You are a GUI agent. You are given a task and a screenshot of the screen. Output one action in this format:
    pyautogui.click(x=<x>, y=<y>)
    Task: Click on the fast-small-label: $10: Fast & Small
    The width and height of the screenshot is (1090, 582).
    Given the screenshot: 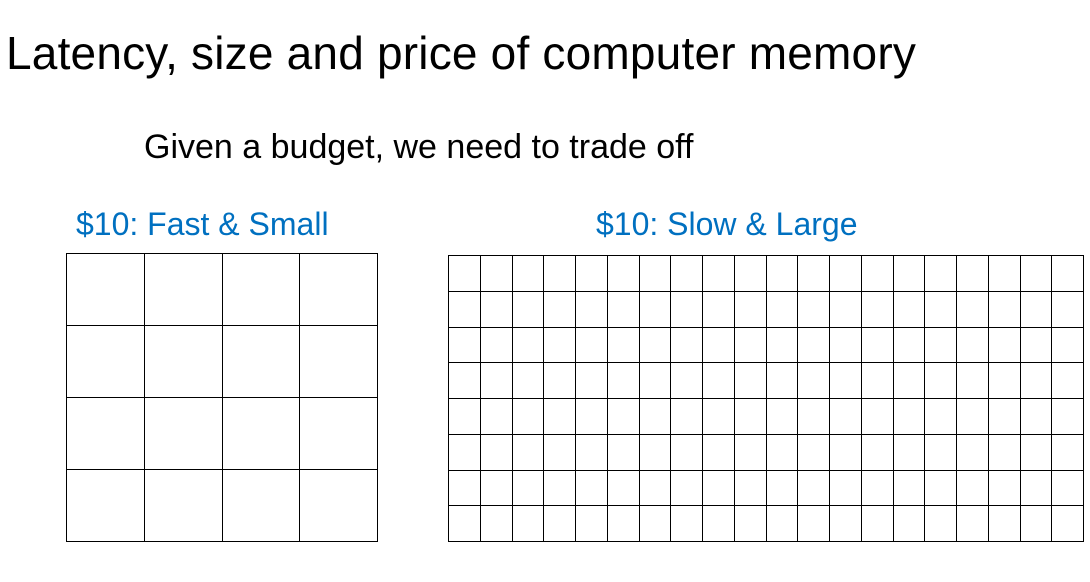 What is the action you would take?
    pyautogui.click(x=202, y=224)
    